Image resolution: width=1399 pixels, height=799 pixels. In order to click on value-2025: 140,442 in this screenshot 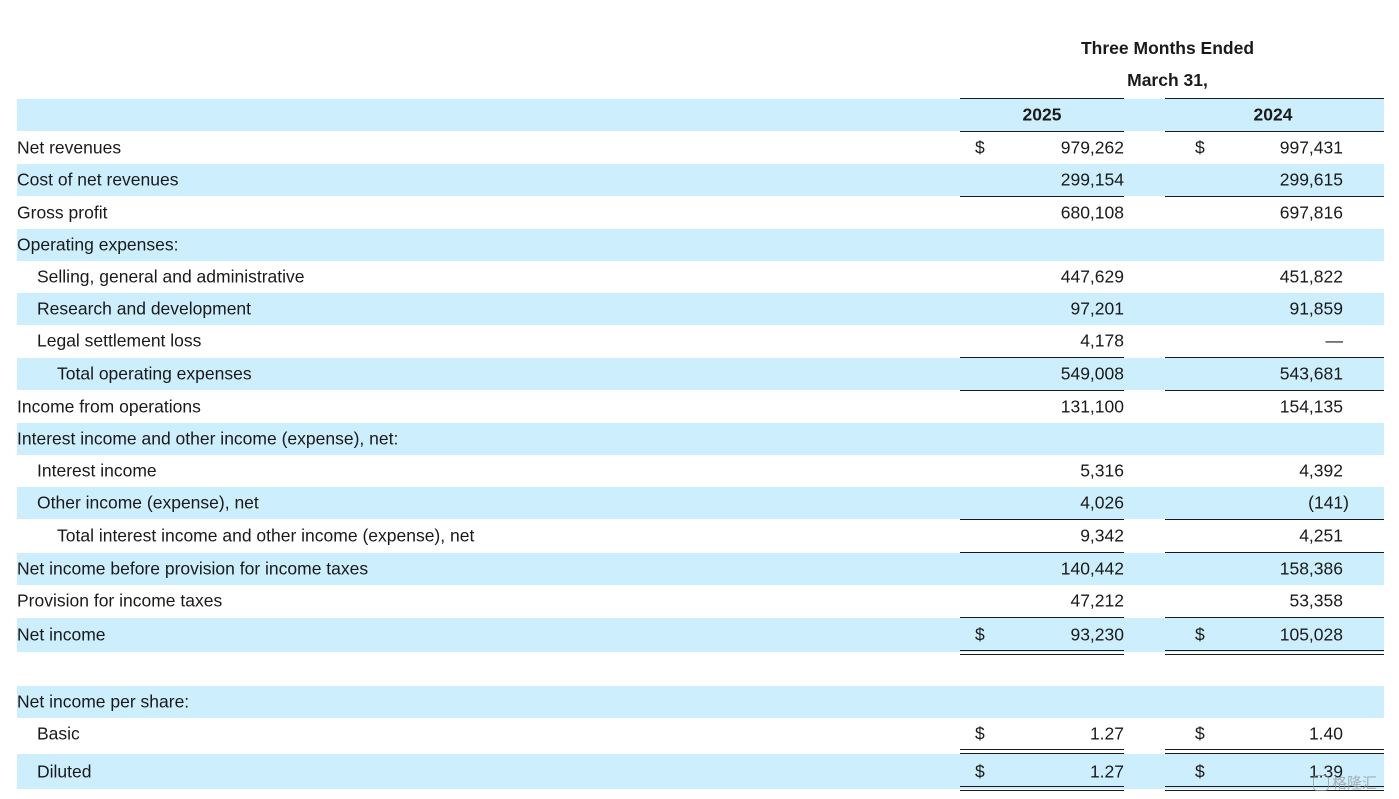, I will do `click(1092, 568)`.